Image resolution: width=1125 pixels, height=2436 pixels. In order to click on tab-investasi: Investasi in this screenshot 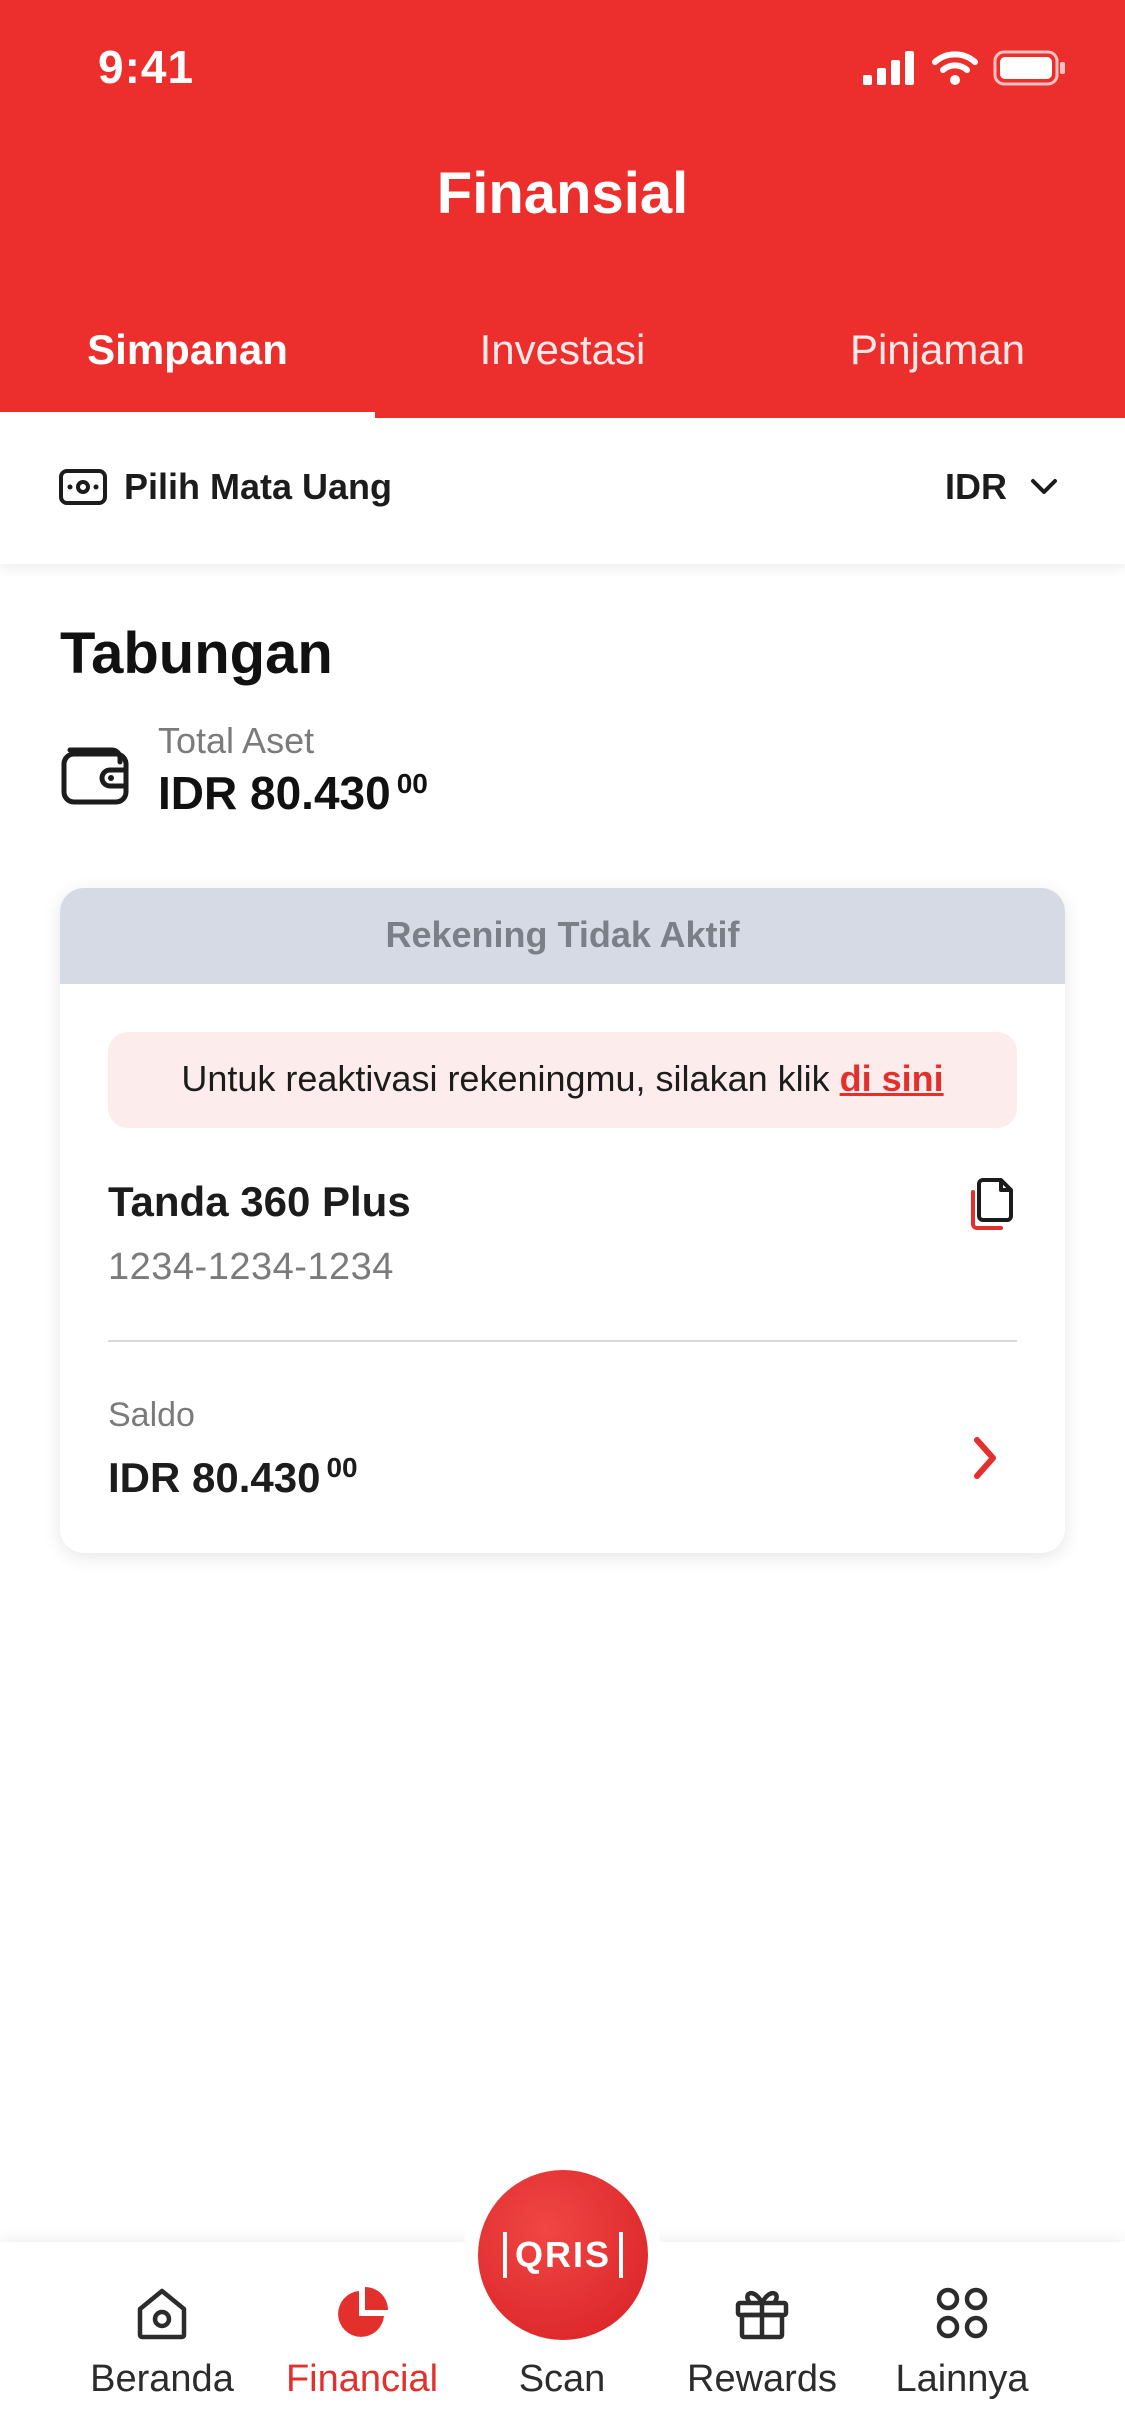, I will do `click(562, 359)`.